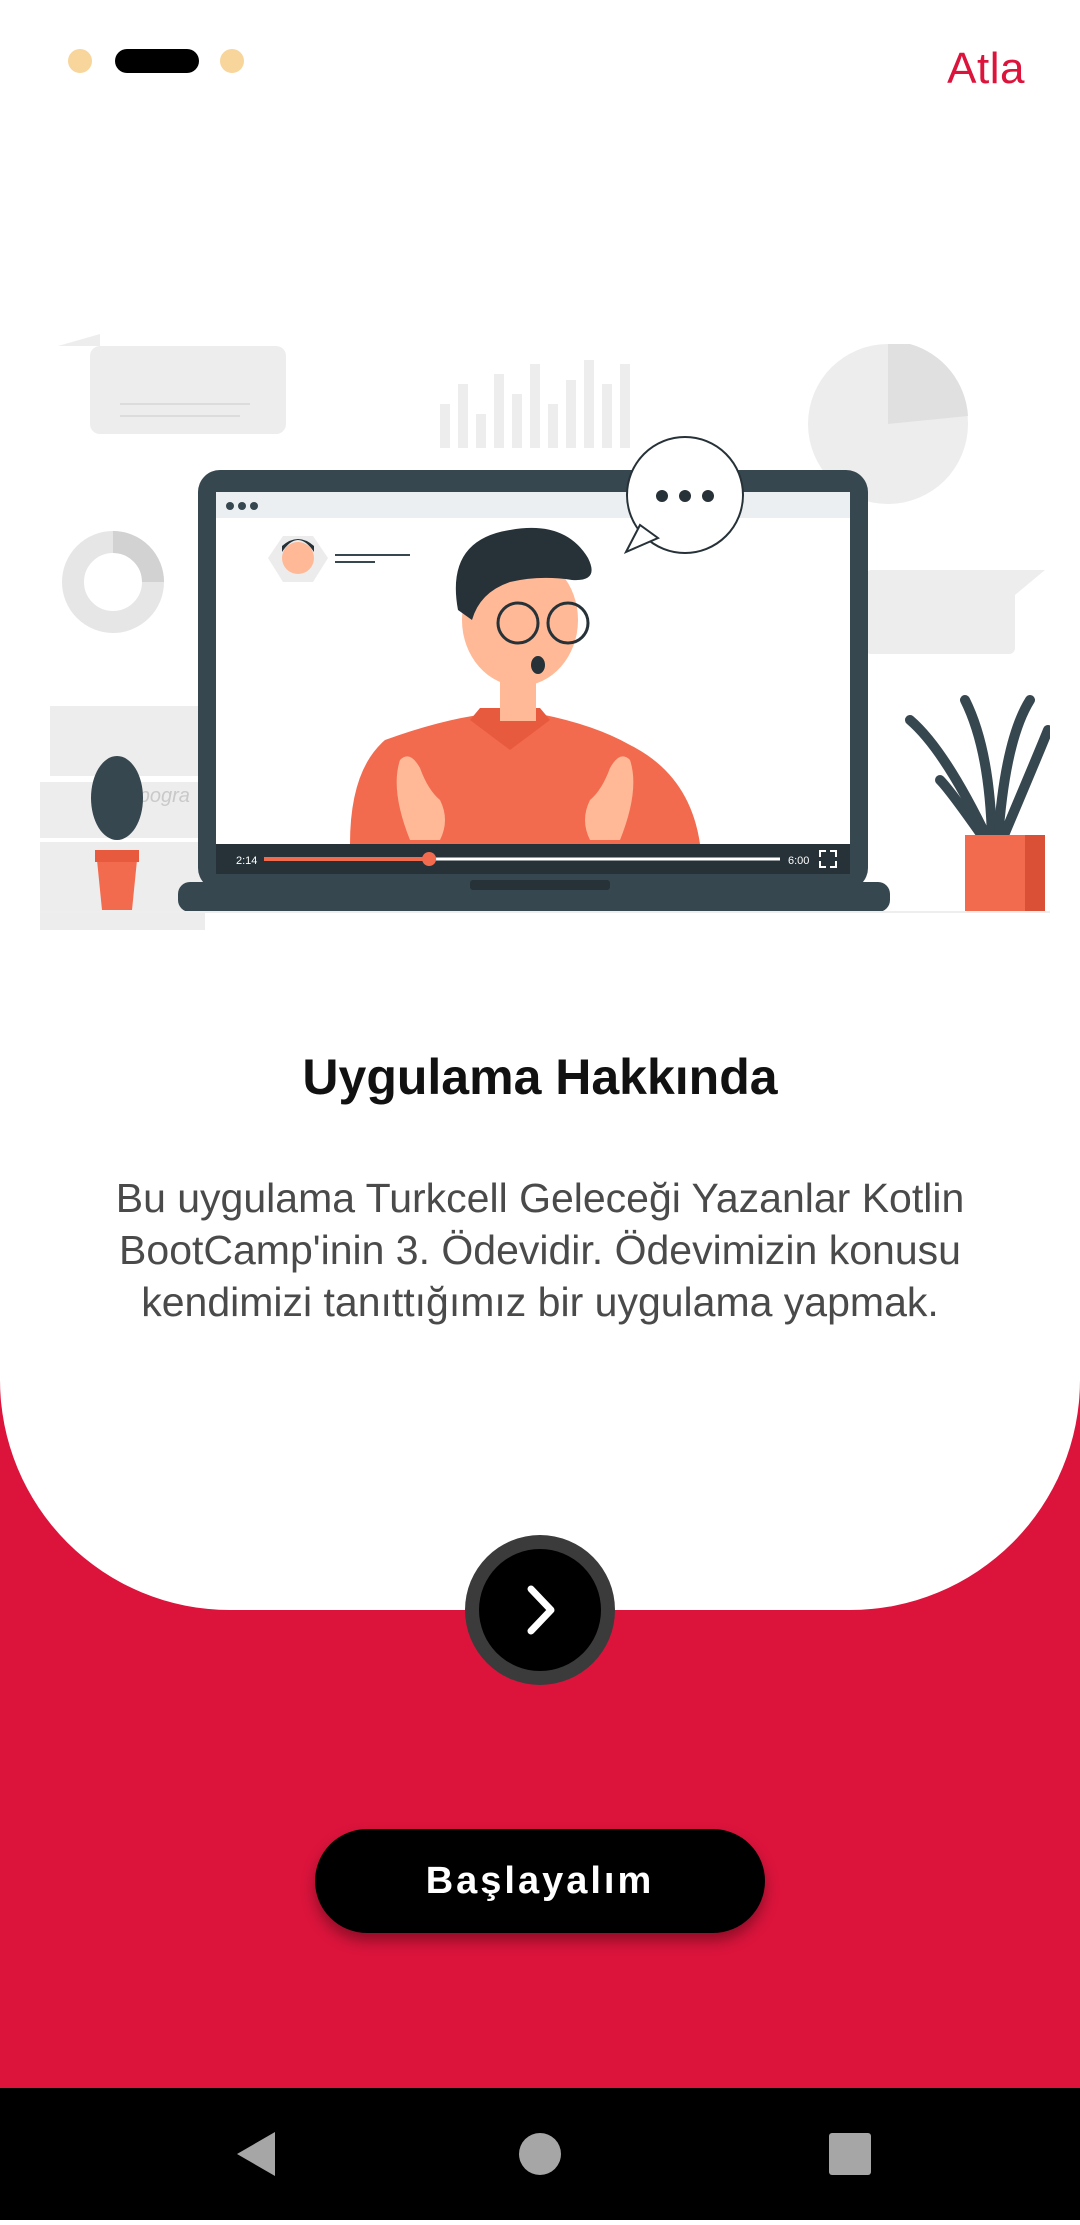 The height and width of the screenshot is (2225, 1080). I want to click on chevron-right-icon, so click(541, 1610).